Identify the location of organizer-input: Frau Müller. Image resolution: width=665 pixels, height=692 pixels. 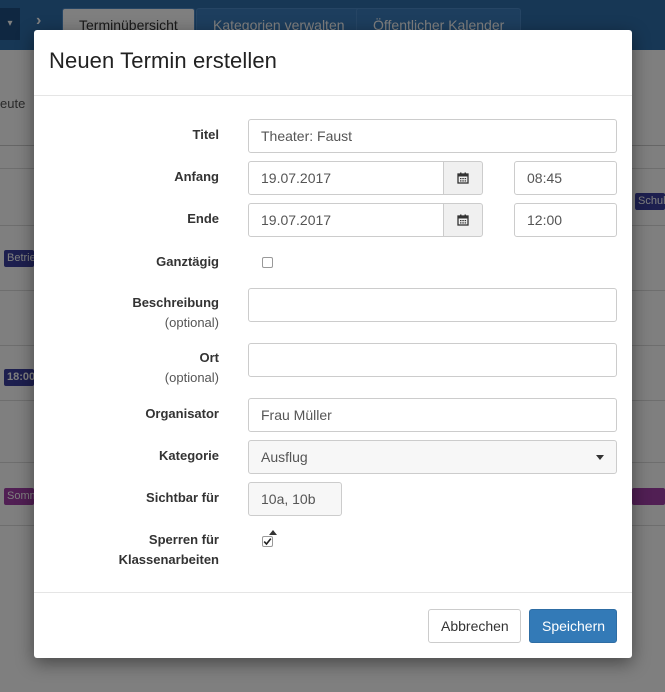
(432, 415).